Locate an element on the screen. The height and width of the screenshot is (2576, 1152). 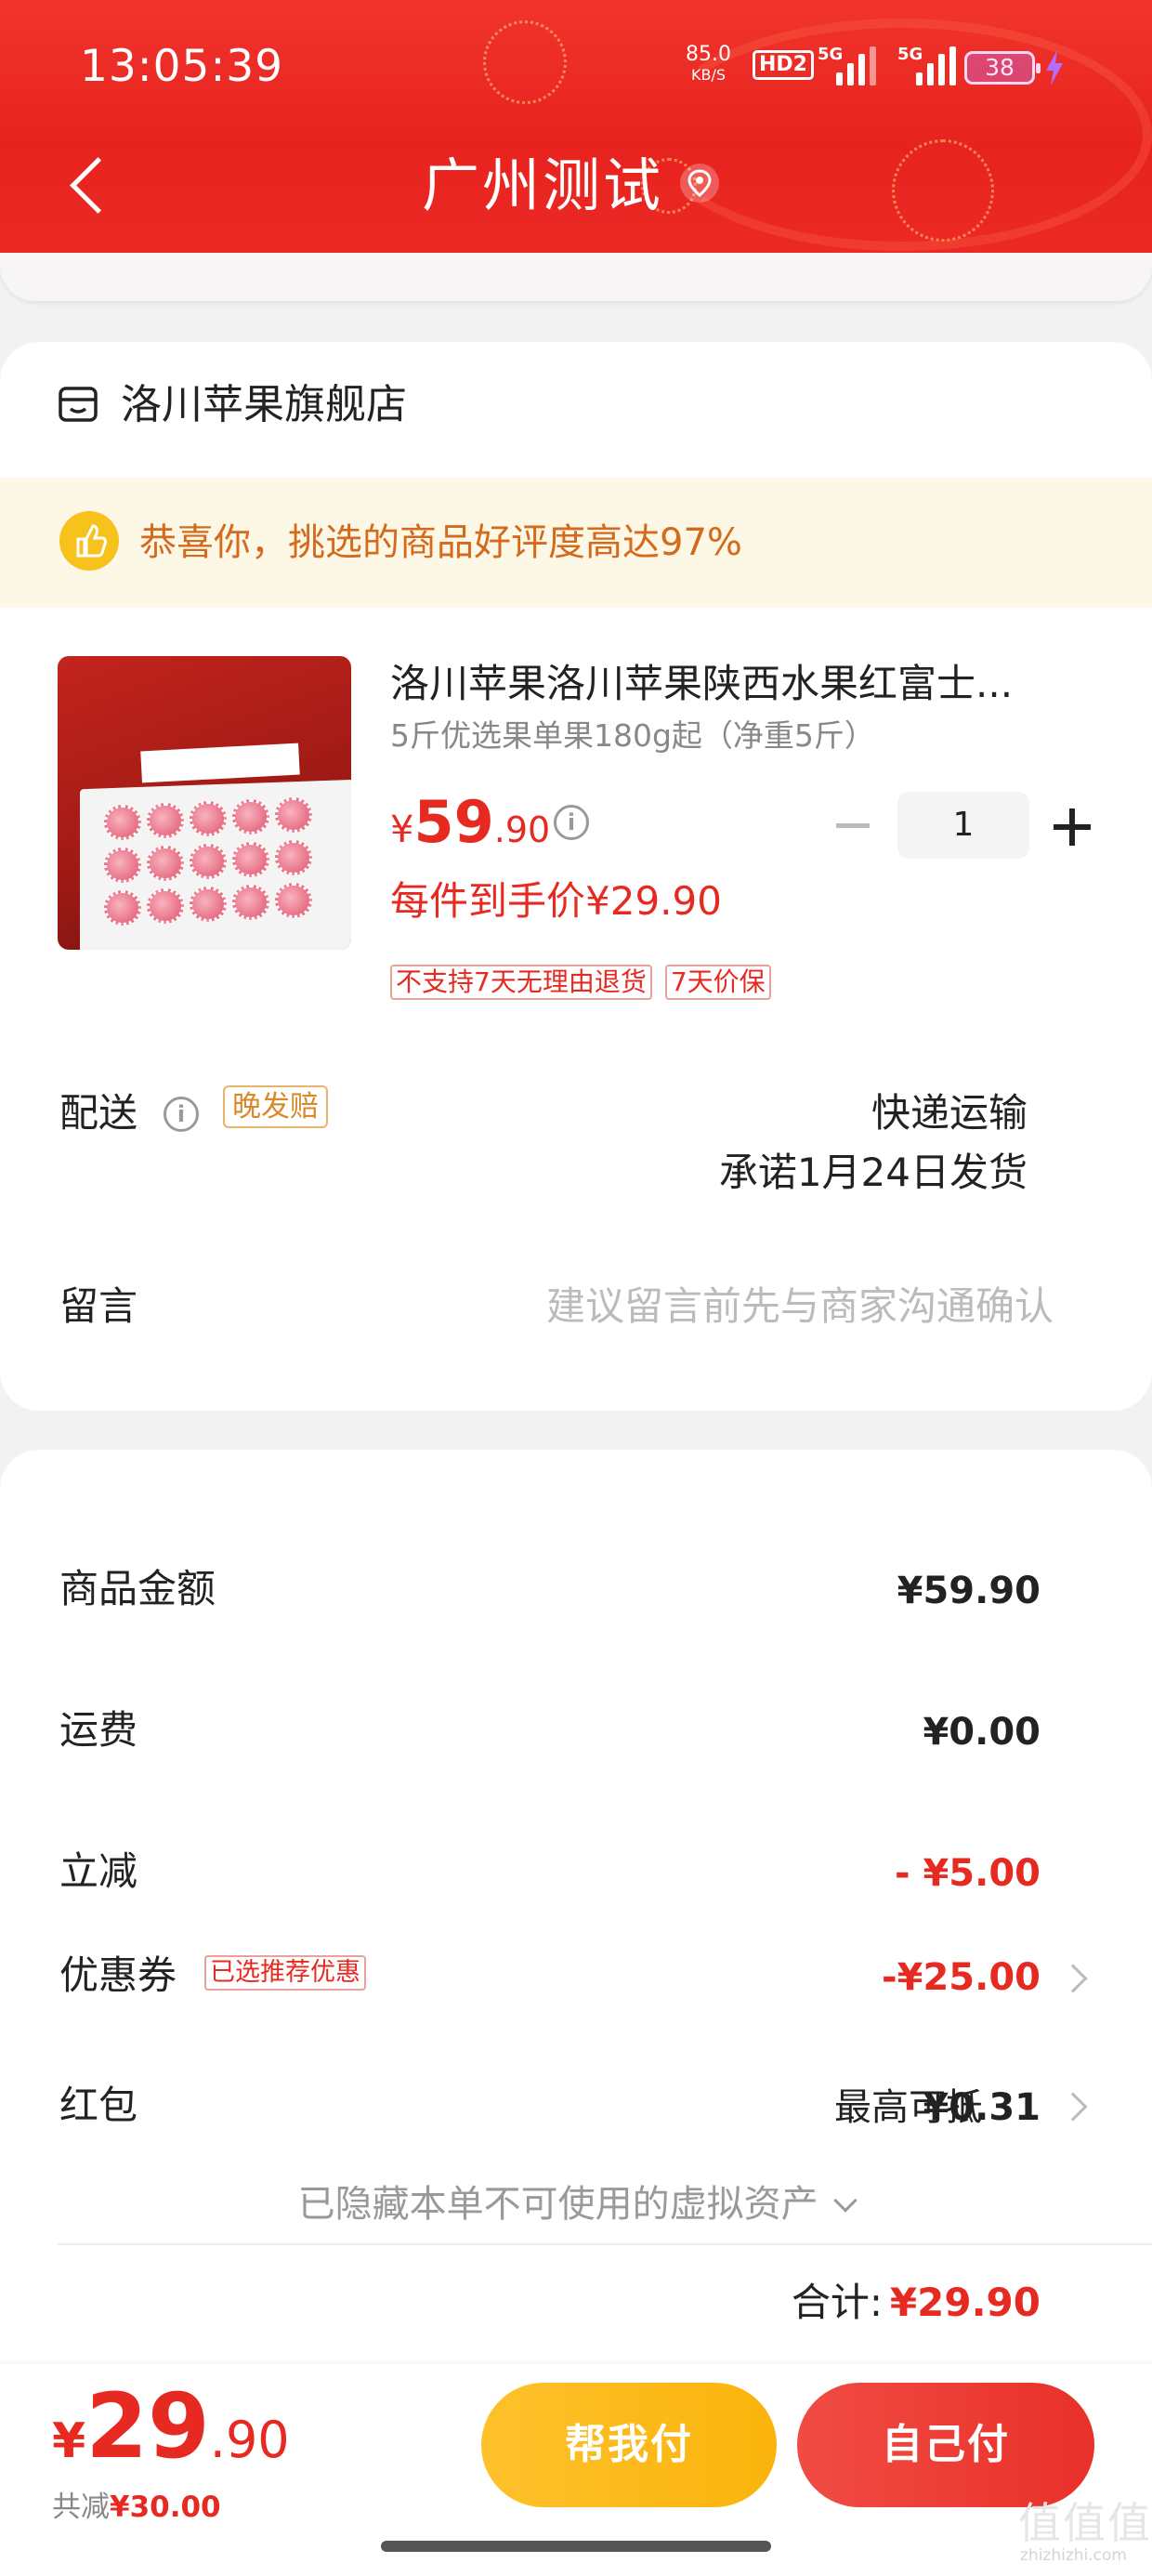
late-delivery-badge: 晚发赔 is located at coordinates (275, 1106).